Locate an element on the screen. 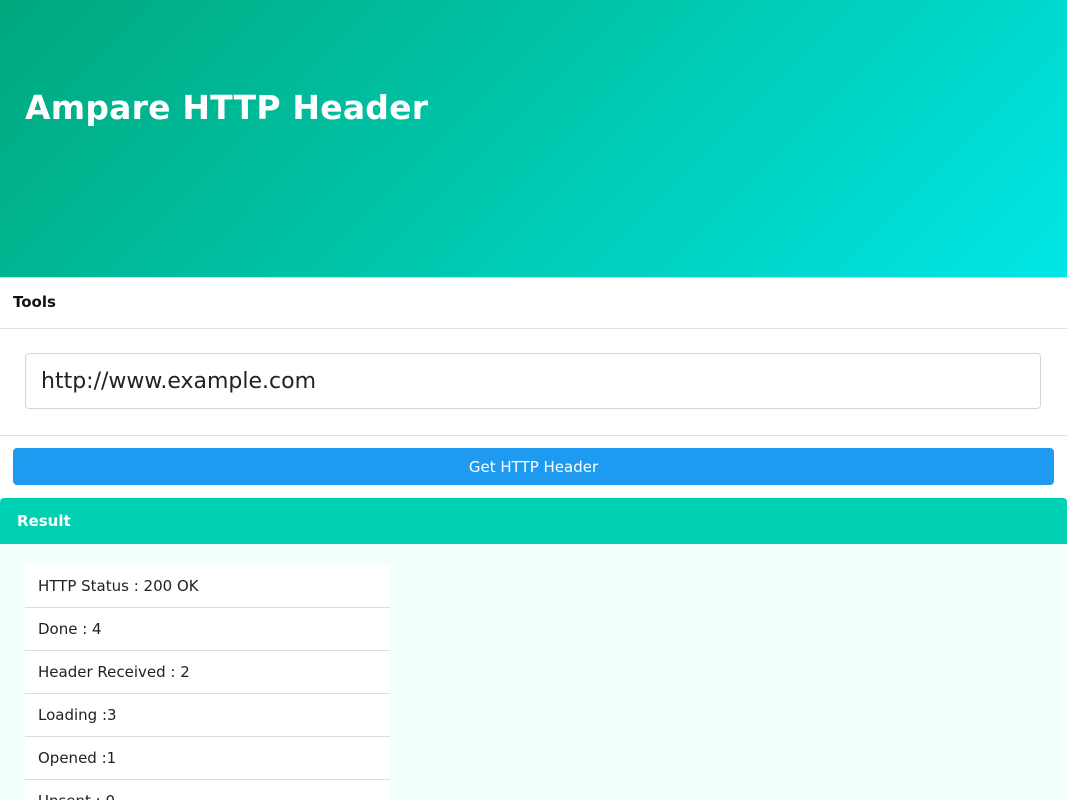 The height and width of the screenshot is (800, 1067). url-input is located at coordinates (533, 381).